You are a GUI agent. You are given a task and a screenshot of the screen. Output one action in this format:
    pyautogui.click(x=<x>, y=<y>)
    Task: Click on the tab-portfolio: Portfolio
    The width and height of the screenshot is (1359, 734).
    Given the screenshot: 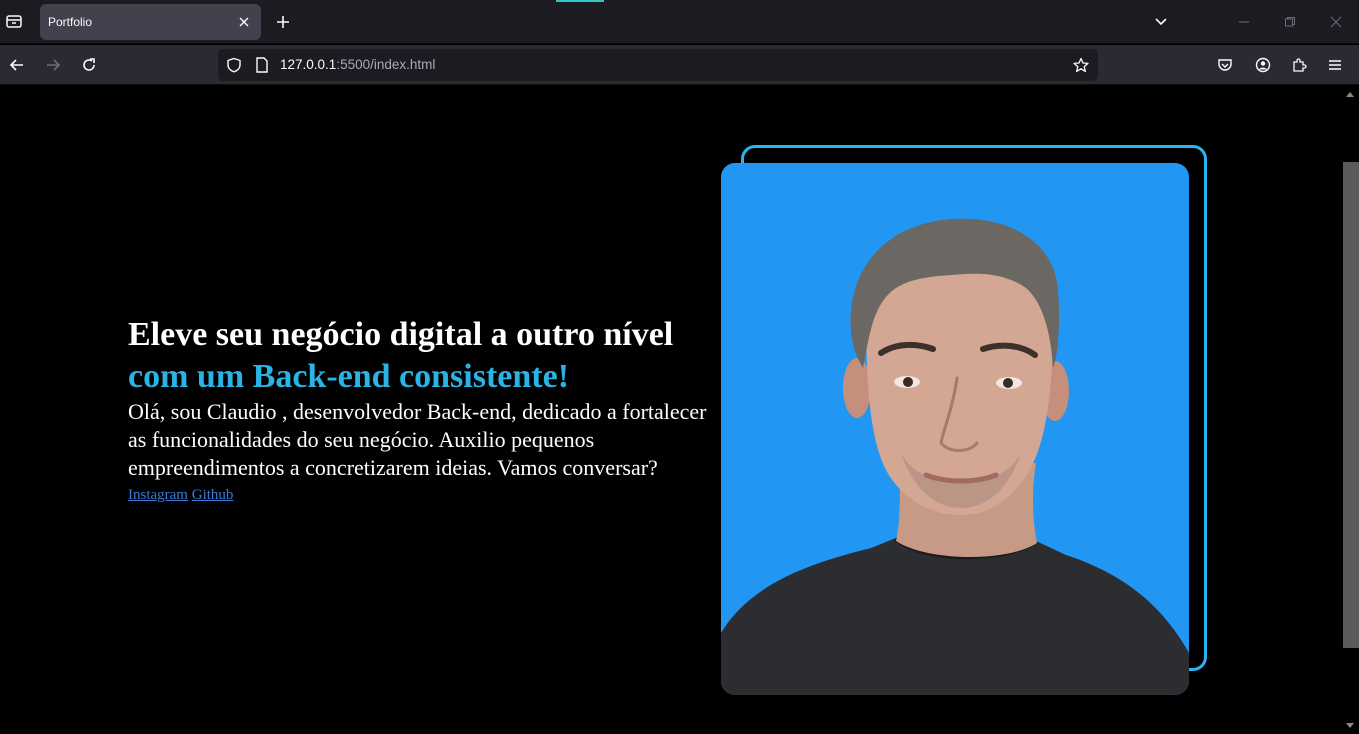 What is the action you would take?
    pyautogui.click(x=150, y=22)
    